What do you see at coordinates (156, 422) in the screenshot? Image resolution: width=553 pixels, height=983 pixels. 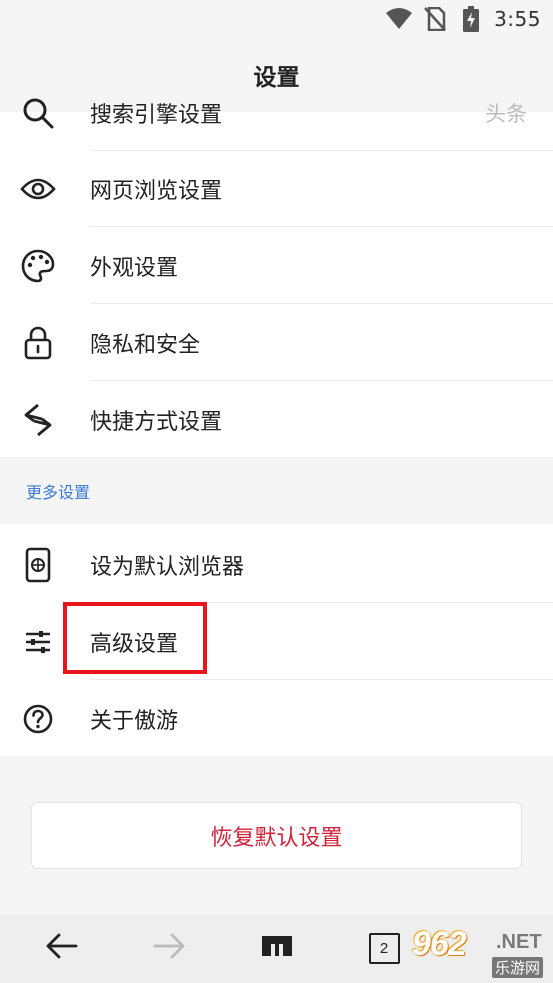 I see `settings-item-label: 快捷方式设置` at bounding box center [156, 422].